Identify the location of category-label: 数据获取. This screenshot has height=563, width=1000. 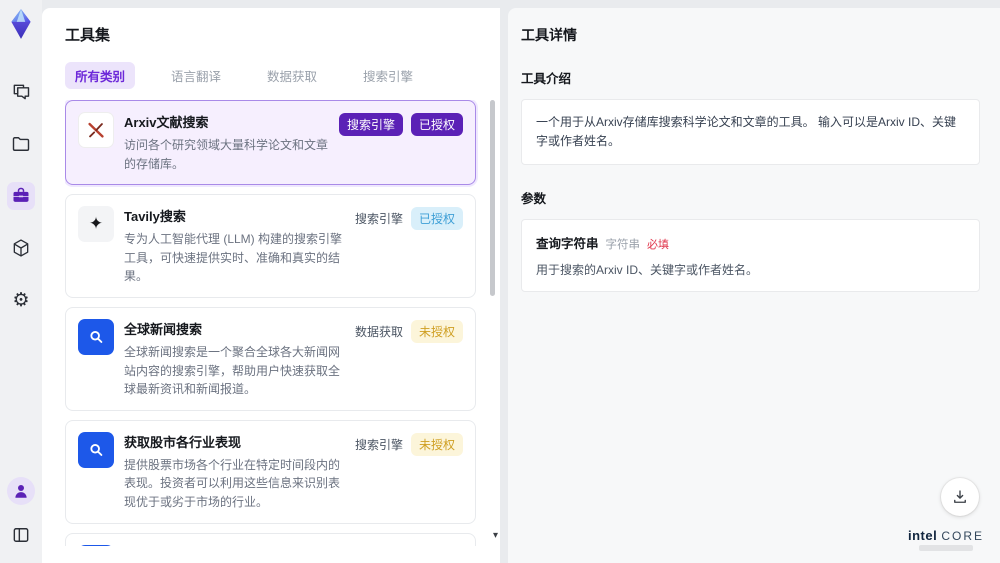
(378, 331).